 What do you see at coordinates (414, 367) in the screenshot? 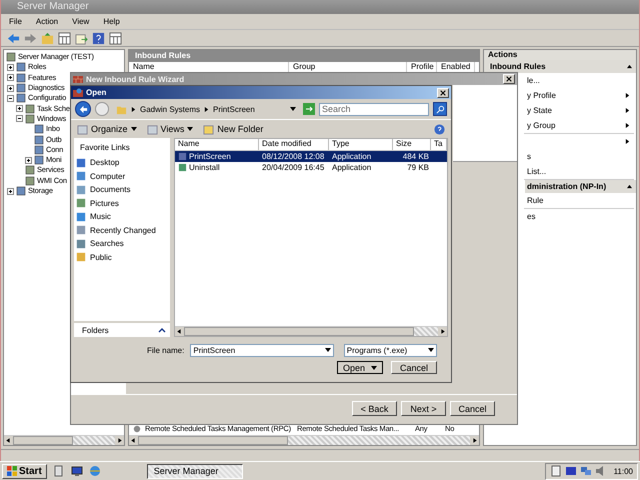
I see `dialog-button: Cancel` at bounding box center [414, 367].